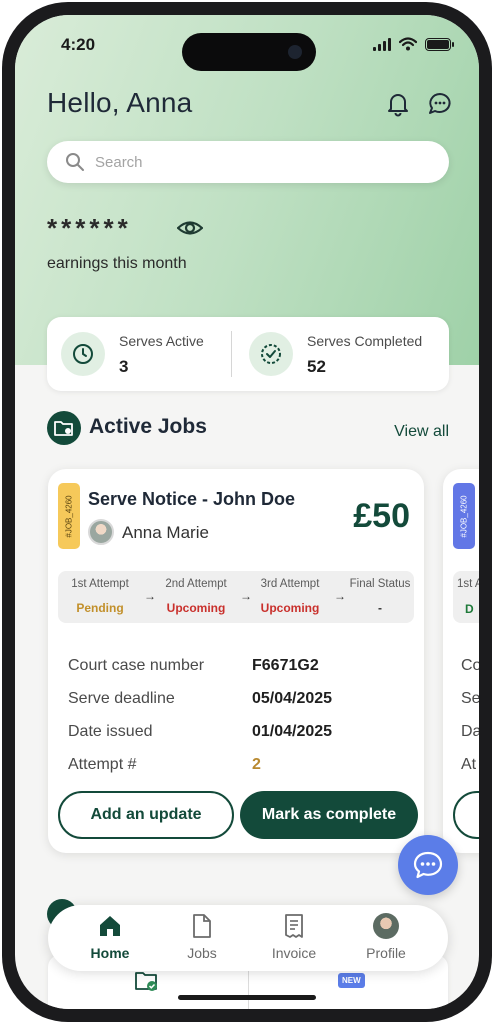  I want to click on header-actions, so click(419, 104).